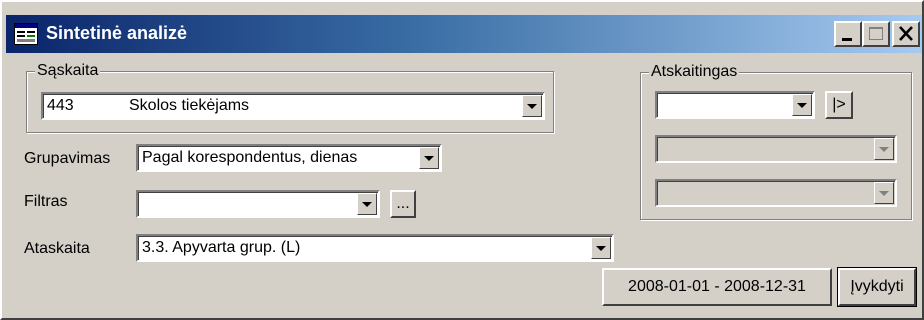 The width and height of the screenshot is (924, 320). I want to click on filtras-combo, so click(258, 204).